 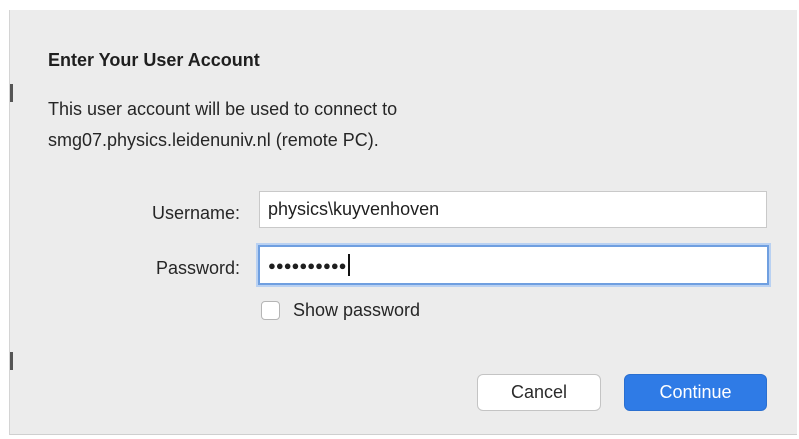 I want to click on description-line-2: smg07.physics.leidenuniv.nl (remote PC)., so click(x=213, y=140).